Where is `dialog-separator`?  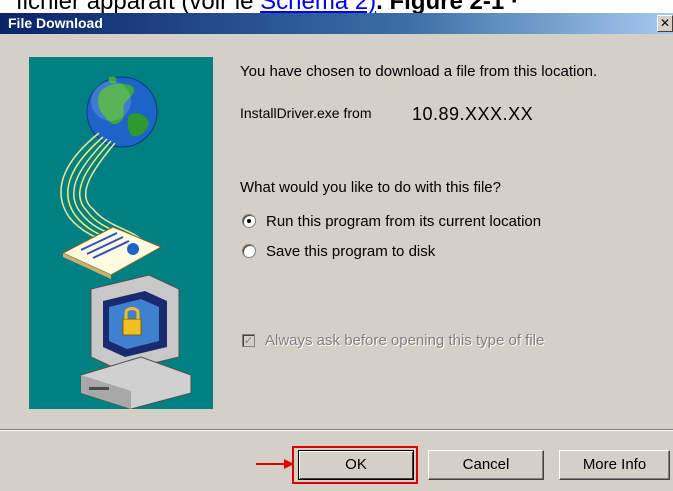
dialog-separator is located at coordinates (336, 430).